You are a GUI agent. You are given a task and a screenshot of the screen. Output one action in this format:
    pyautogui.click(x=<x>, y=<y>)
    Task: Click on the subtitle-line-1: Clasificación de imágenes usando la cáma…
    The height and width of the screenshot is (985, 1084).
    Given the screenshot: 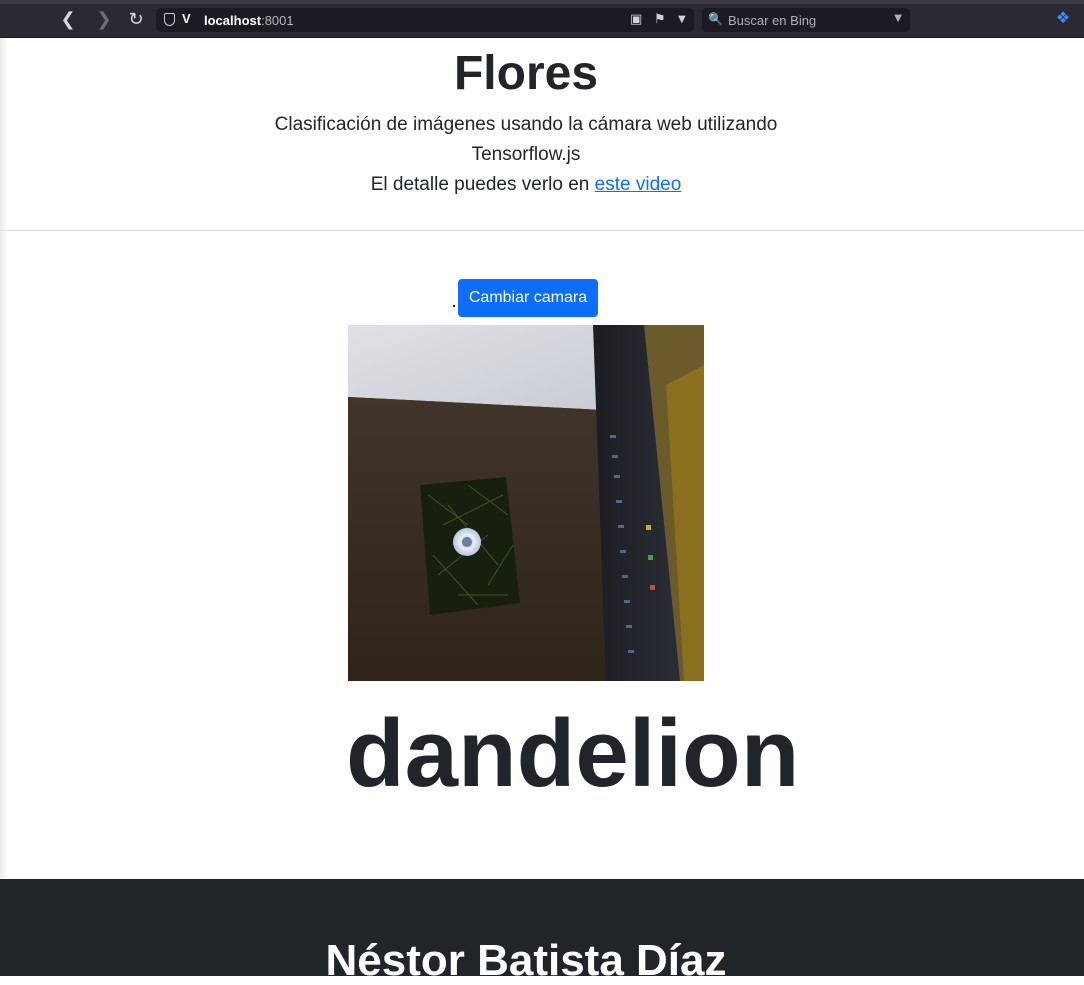 What is the action you would take?
    pyautogui.click(x=526, y=124)
    